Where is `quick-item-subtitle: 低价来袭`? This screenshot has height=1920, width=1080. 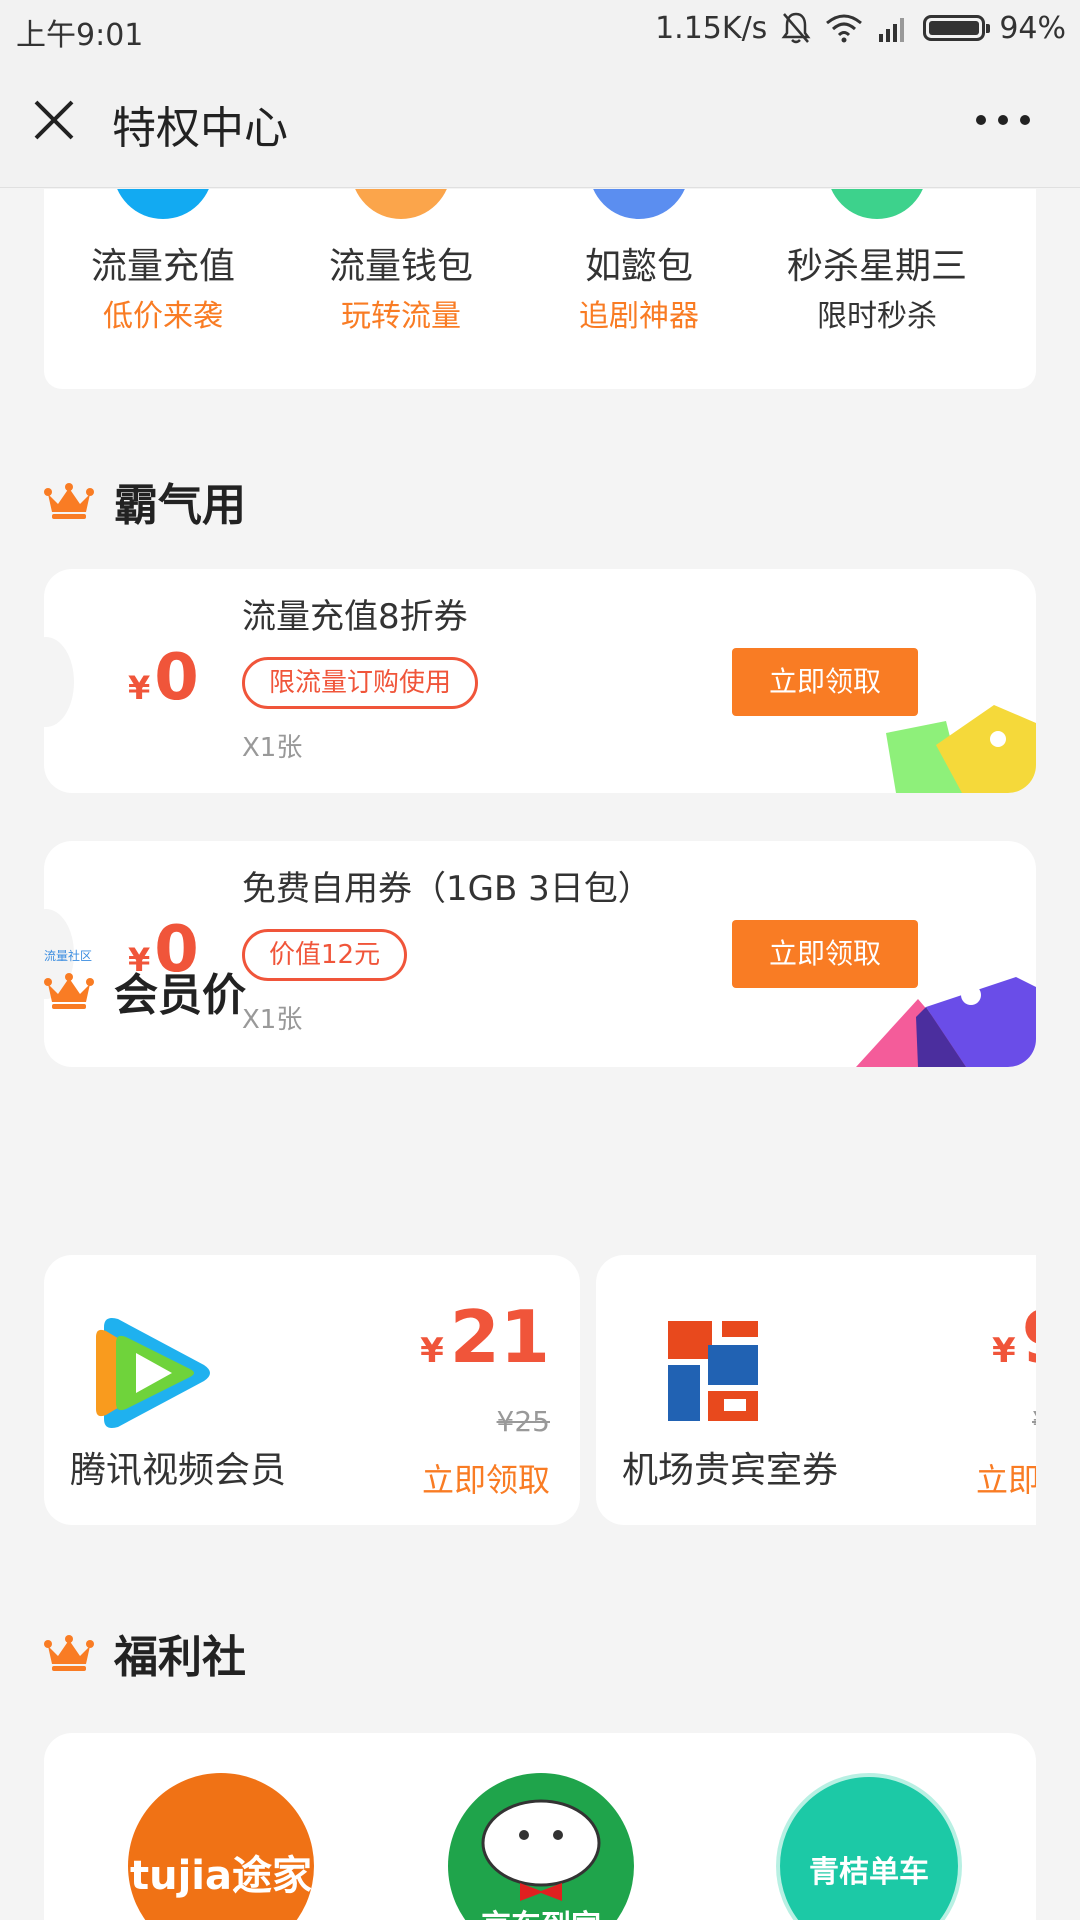 quick-item-subtitle: 低价来袭 is located at coordinates (163, 316).